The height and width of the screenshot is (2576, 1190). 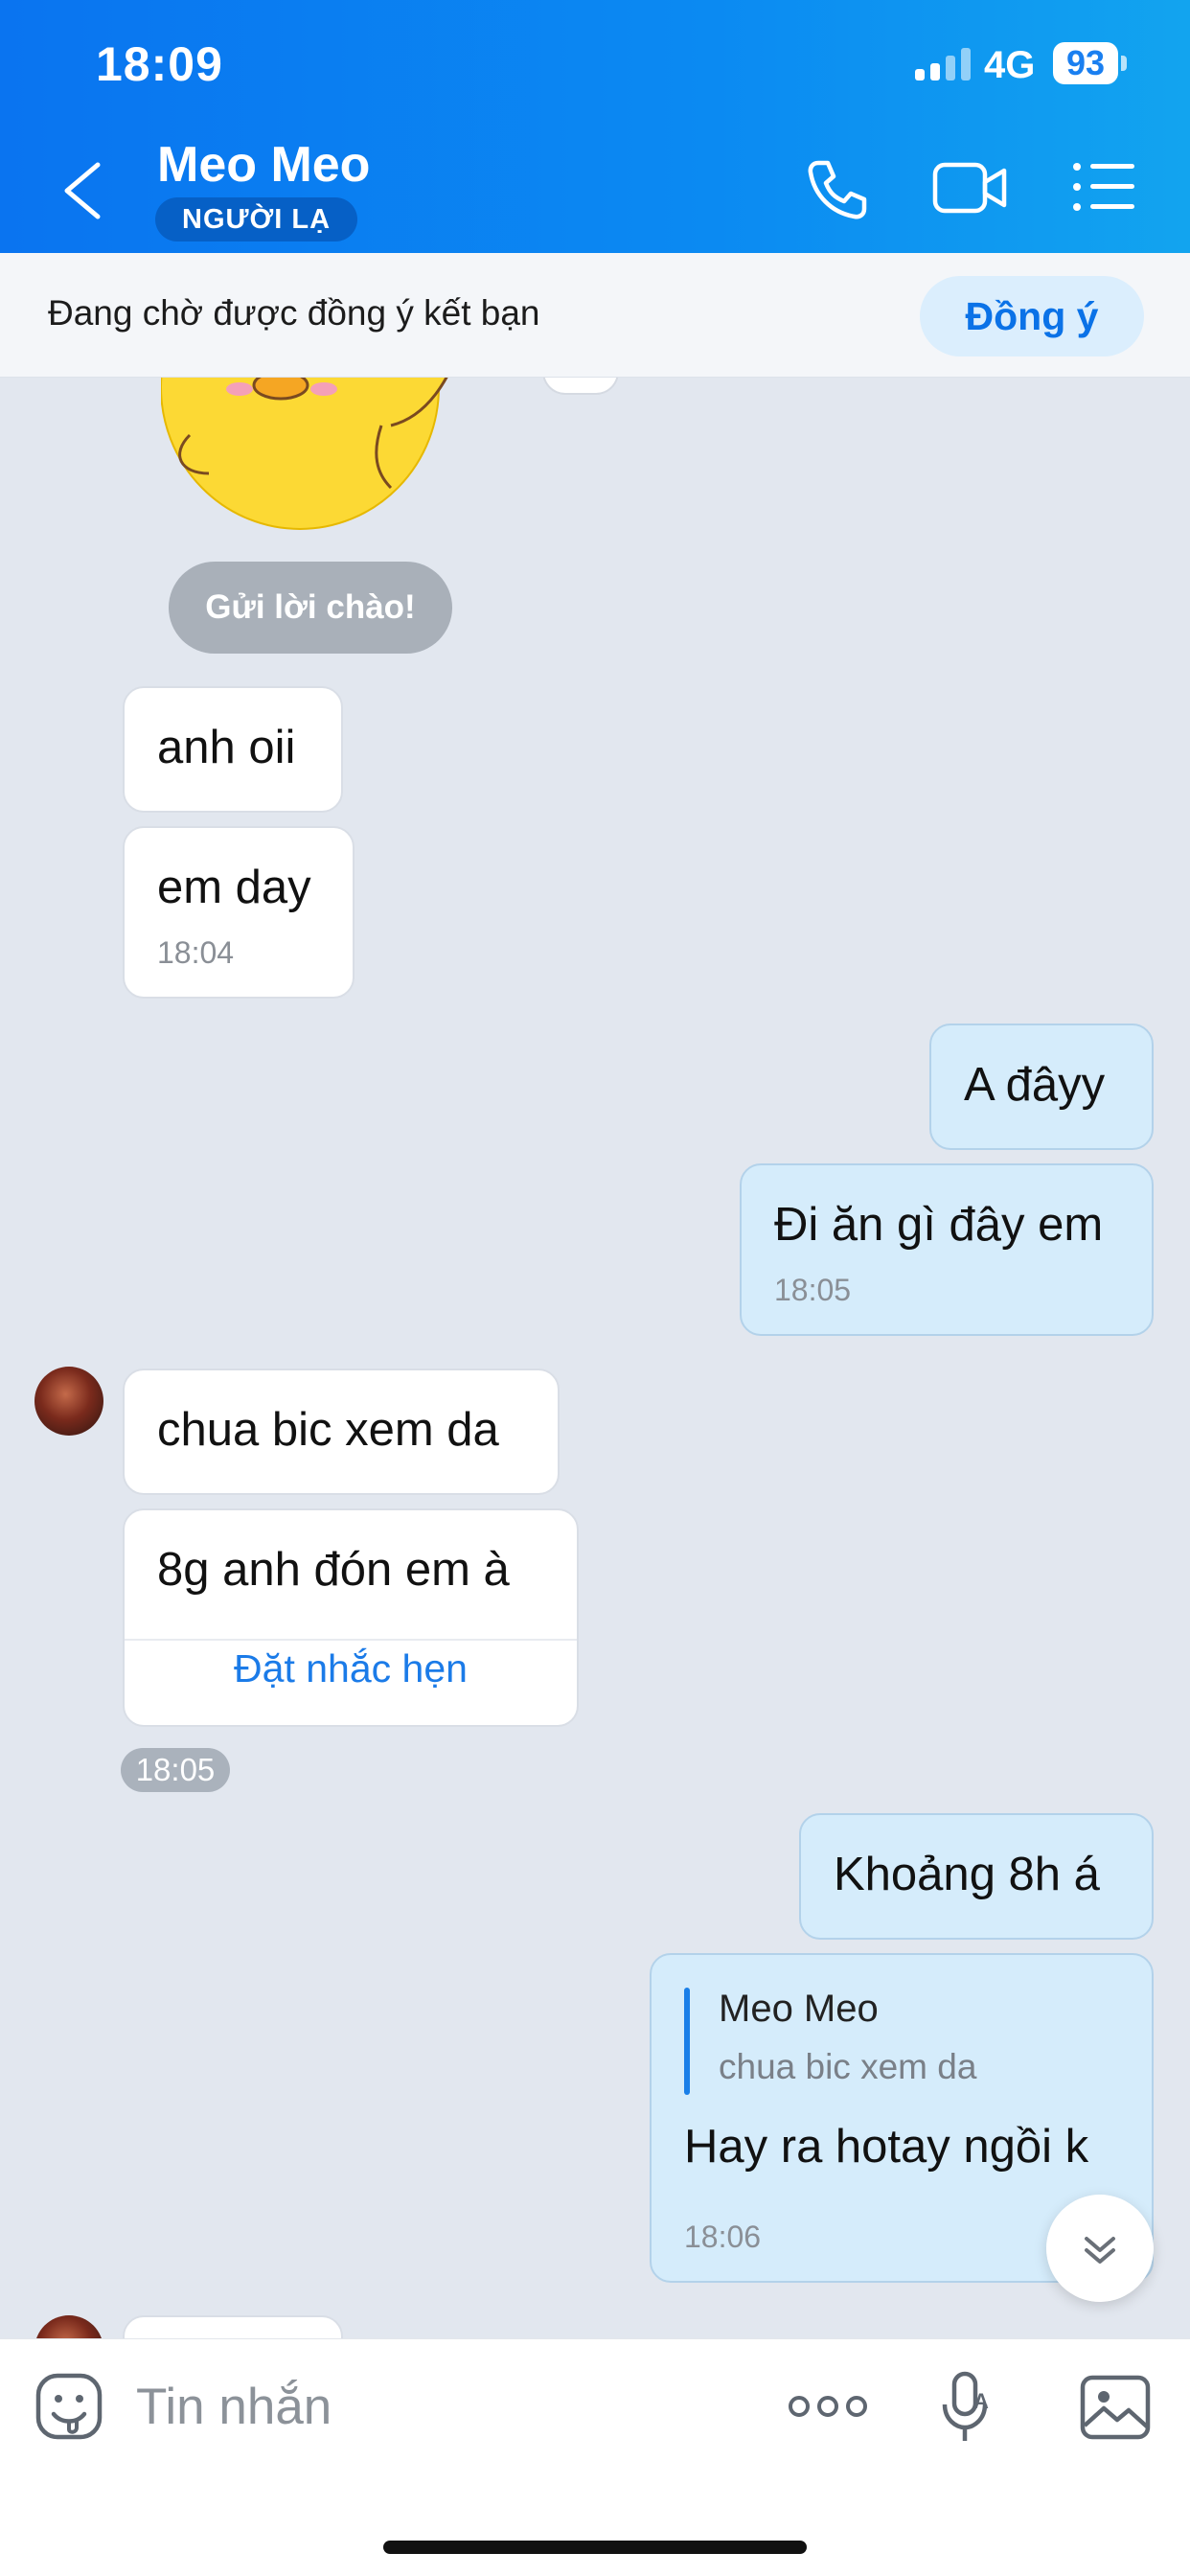 I want to click on message-bubble: anh oii, so click(x=233, y=749).